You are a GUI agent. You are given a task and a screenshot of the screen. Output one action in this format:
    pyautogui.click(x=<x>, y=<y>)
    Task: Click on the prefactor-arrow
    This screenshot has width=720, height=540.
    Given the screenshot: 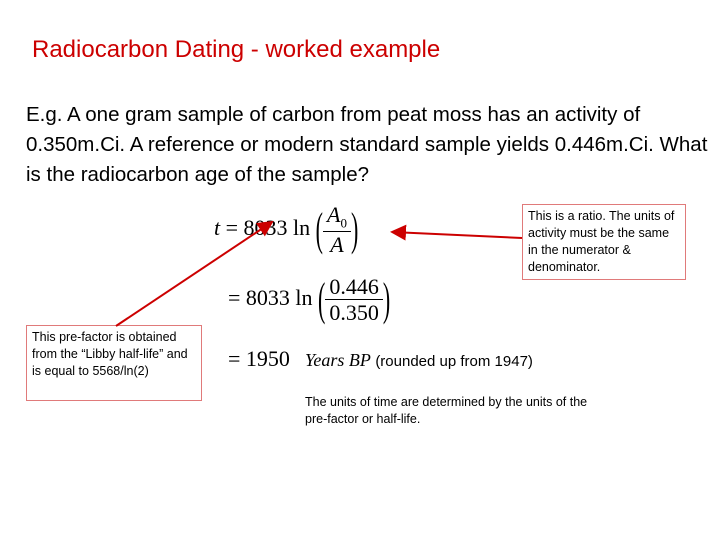 What is the action you would take?
    pyautogui.click(x=194, y=273)
    